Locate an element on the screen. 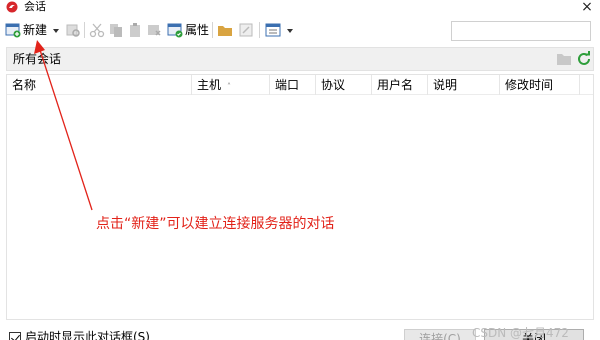 The height and width of the screenshot is (340, 600). cut-button is located at coordinates (97, 30).